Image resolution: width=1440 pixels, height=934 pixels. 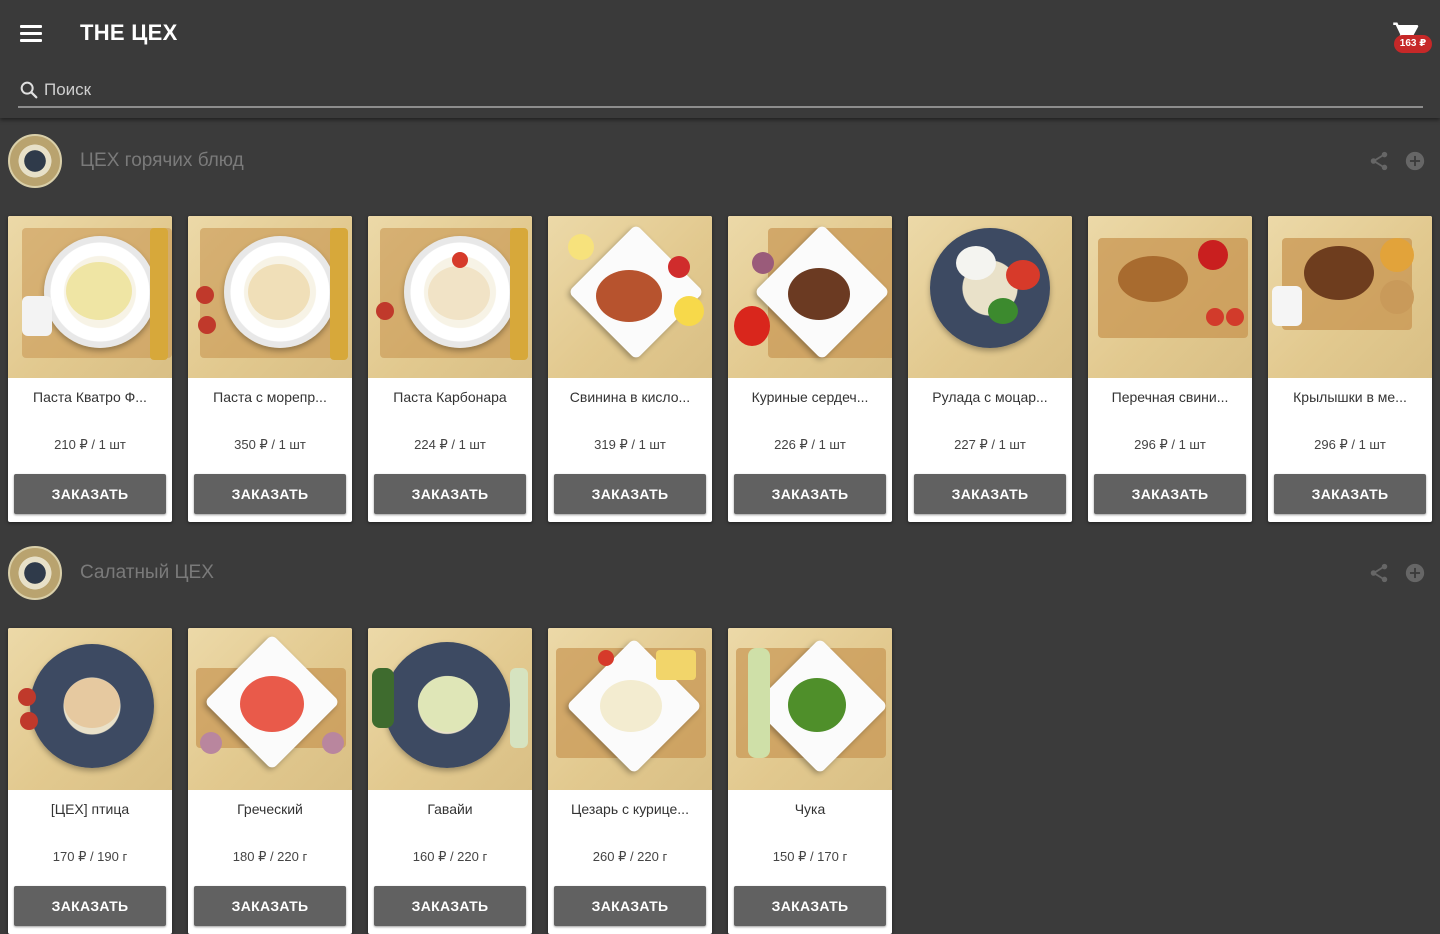 What do you see at coordinates (450, 856) in the screenshot?
I see `product-price: 160 ₽ / 220 г` at bounding box center [450, 856].